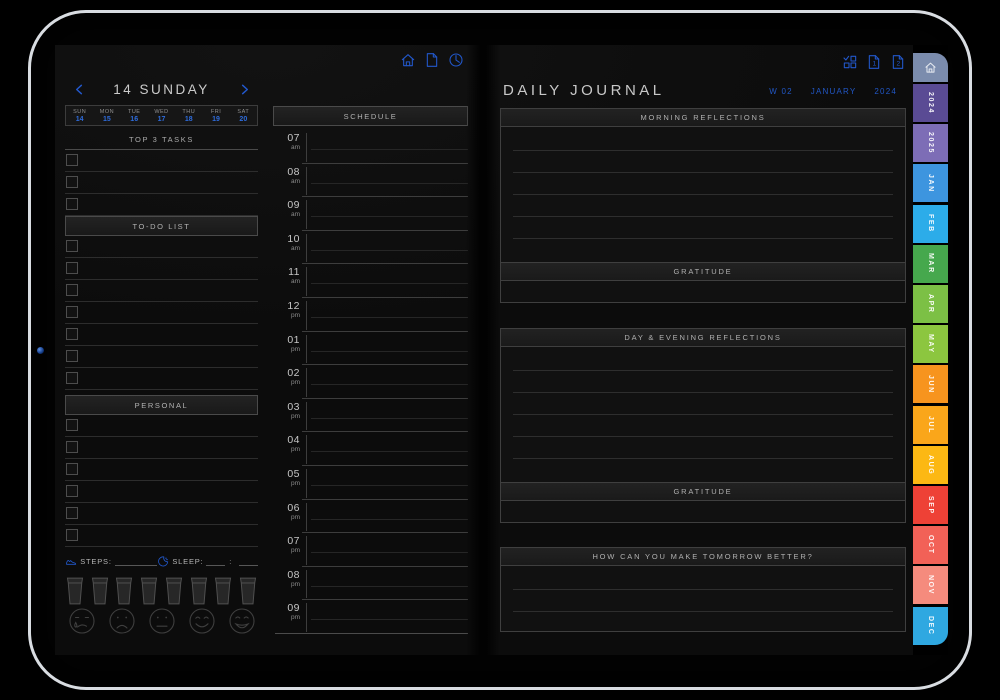 Image resolution: width=1000 pixels, height=700 pixels. What do you see at coordinates (930, 304) in the screenshot?
I see `tab-apr: APR` at bounding box center [930, 304].